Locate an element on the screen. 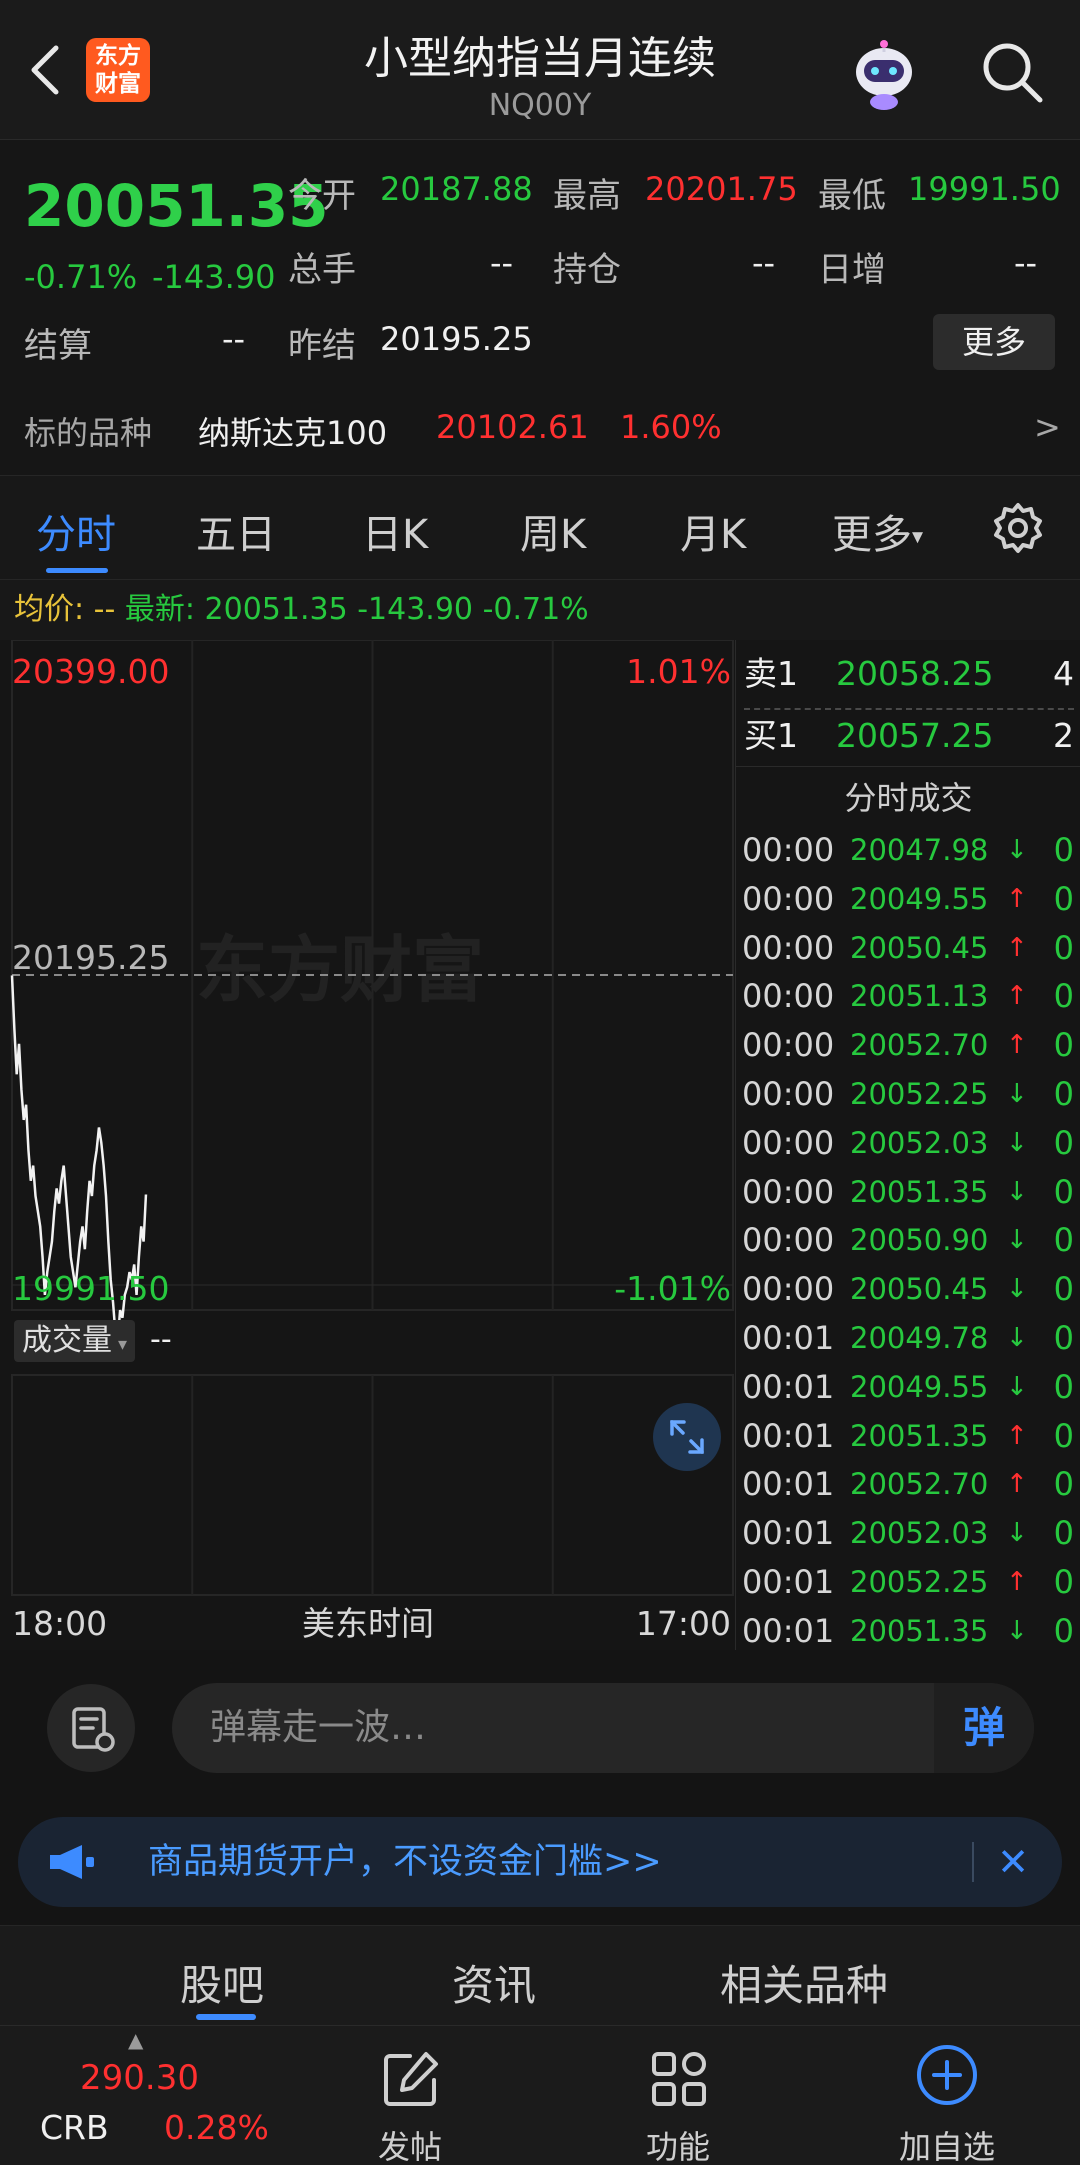  volume-indicator-selector: 成交量 ▾ is located at coordinates (75, 1341).